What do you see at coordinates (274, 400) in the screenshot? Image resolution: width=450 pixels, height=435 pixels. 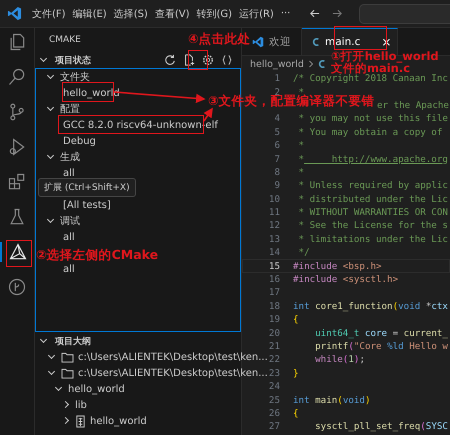 I see `line-number: 25` at bounding box center [274, 400].